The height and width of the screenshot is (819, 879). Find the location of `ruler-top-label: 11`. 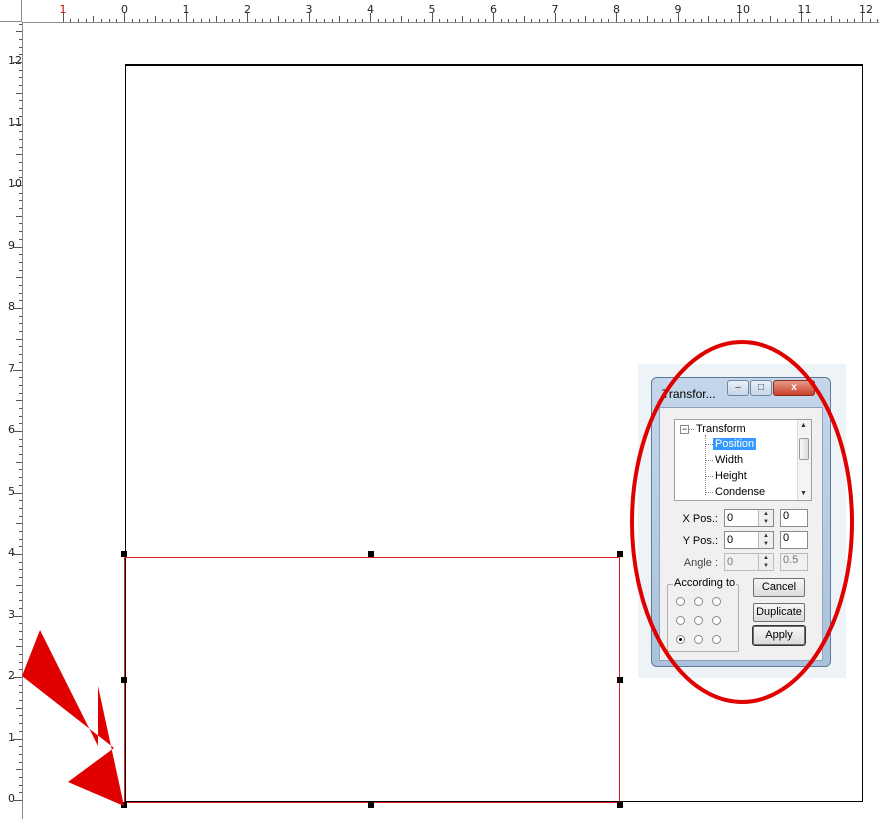

ruler-top-label: 11 is located at coordinates (804, 9).